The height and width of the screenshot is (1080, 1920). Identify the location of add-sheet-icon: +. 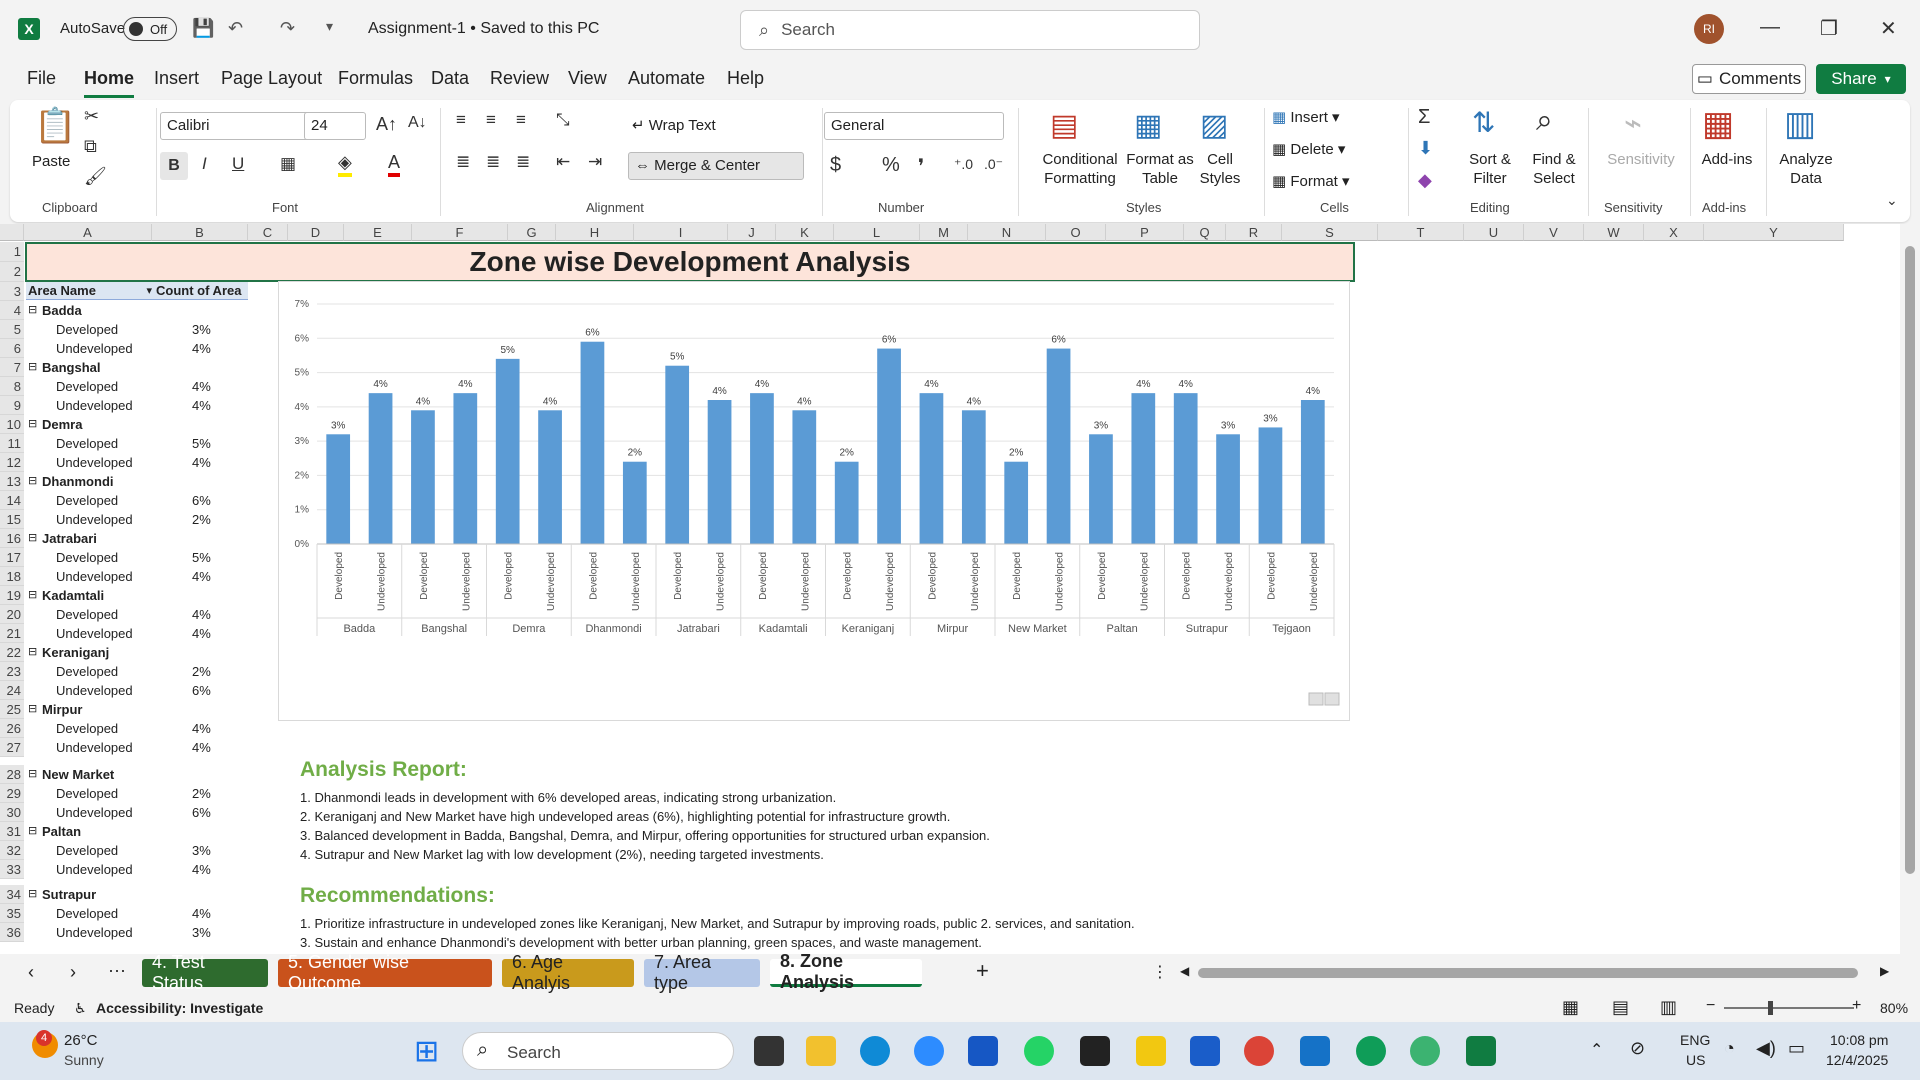
(982, 971).